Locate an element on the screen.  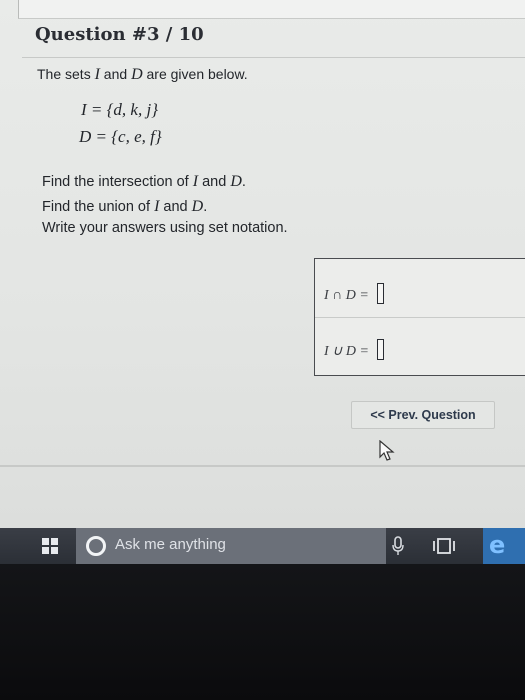
instruction-union: Find the union of I and D. is located at coordinates (125, 206).